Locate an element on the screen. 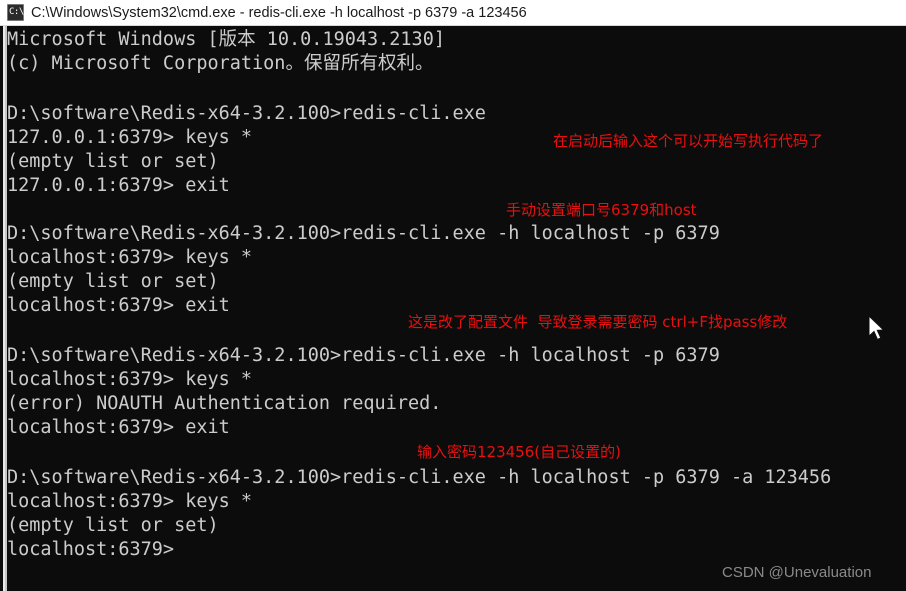 Image resolution: width=906 pixels, height=591 pixels. annotation-note: 在启动后输入这个可以开始写执行代码了 is located at coordinates (688, 141).